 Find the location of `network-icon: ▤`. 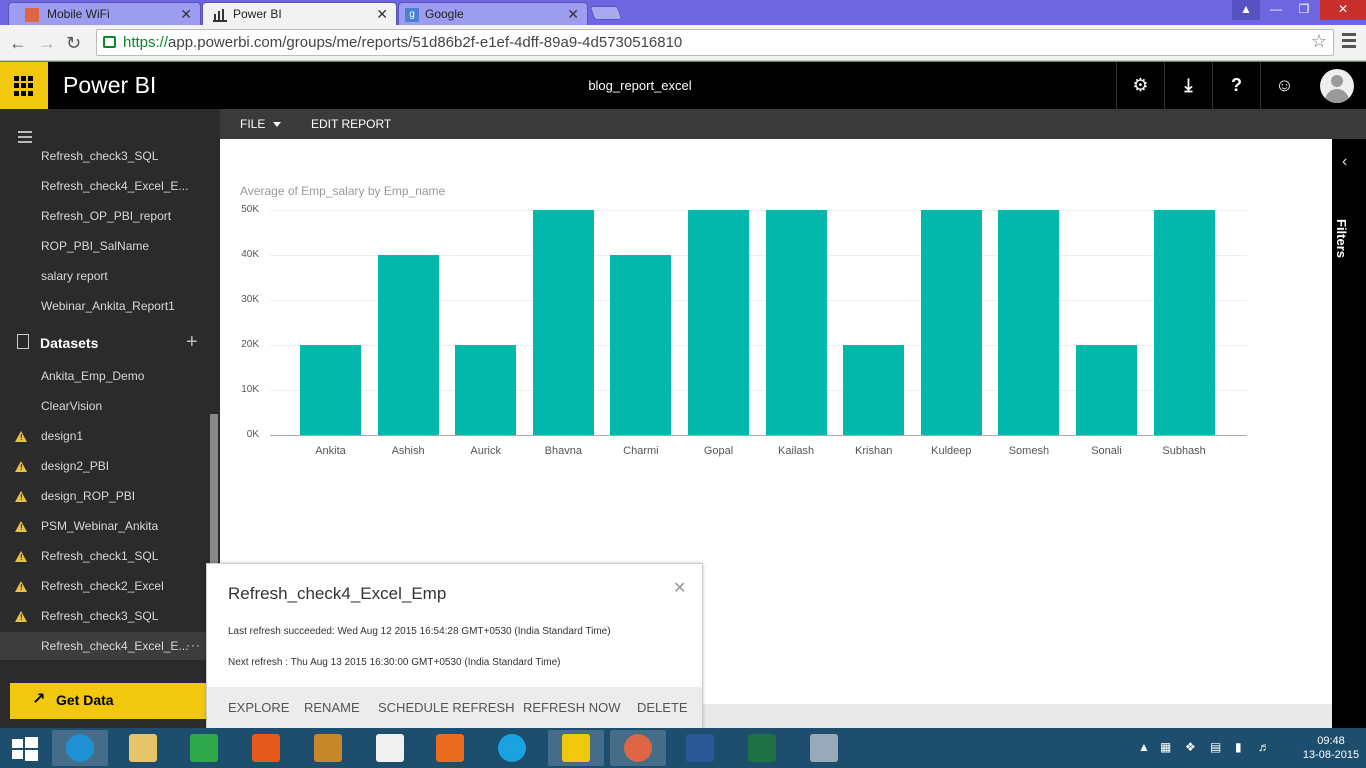

network-icon: ▤ is located at coordinates (1215, 747).